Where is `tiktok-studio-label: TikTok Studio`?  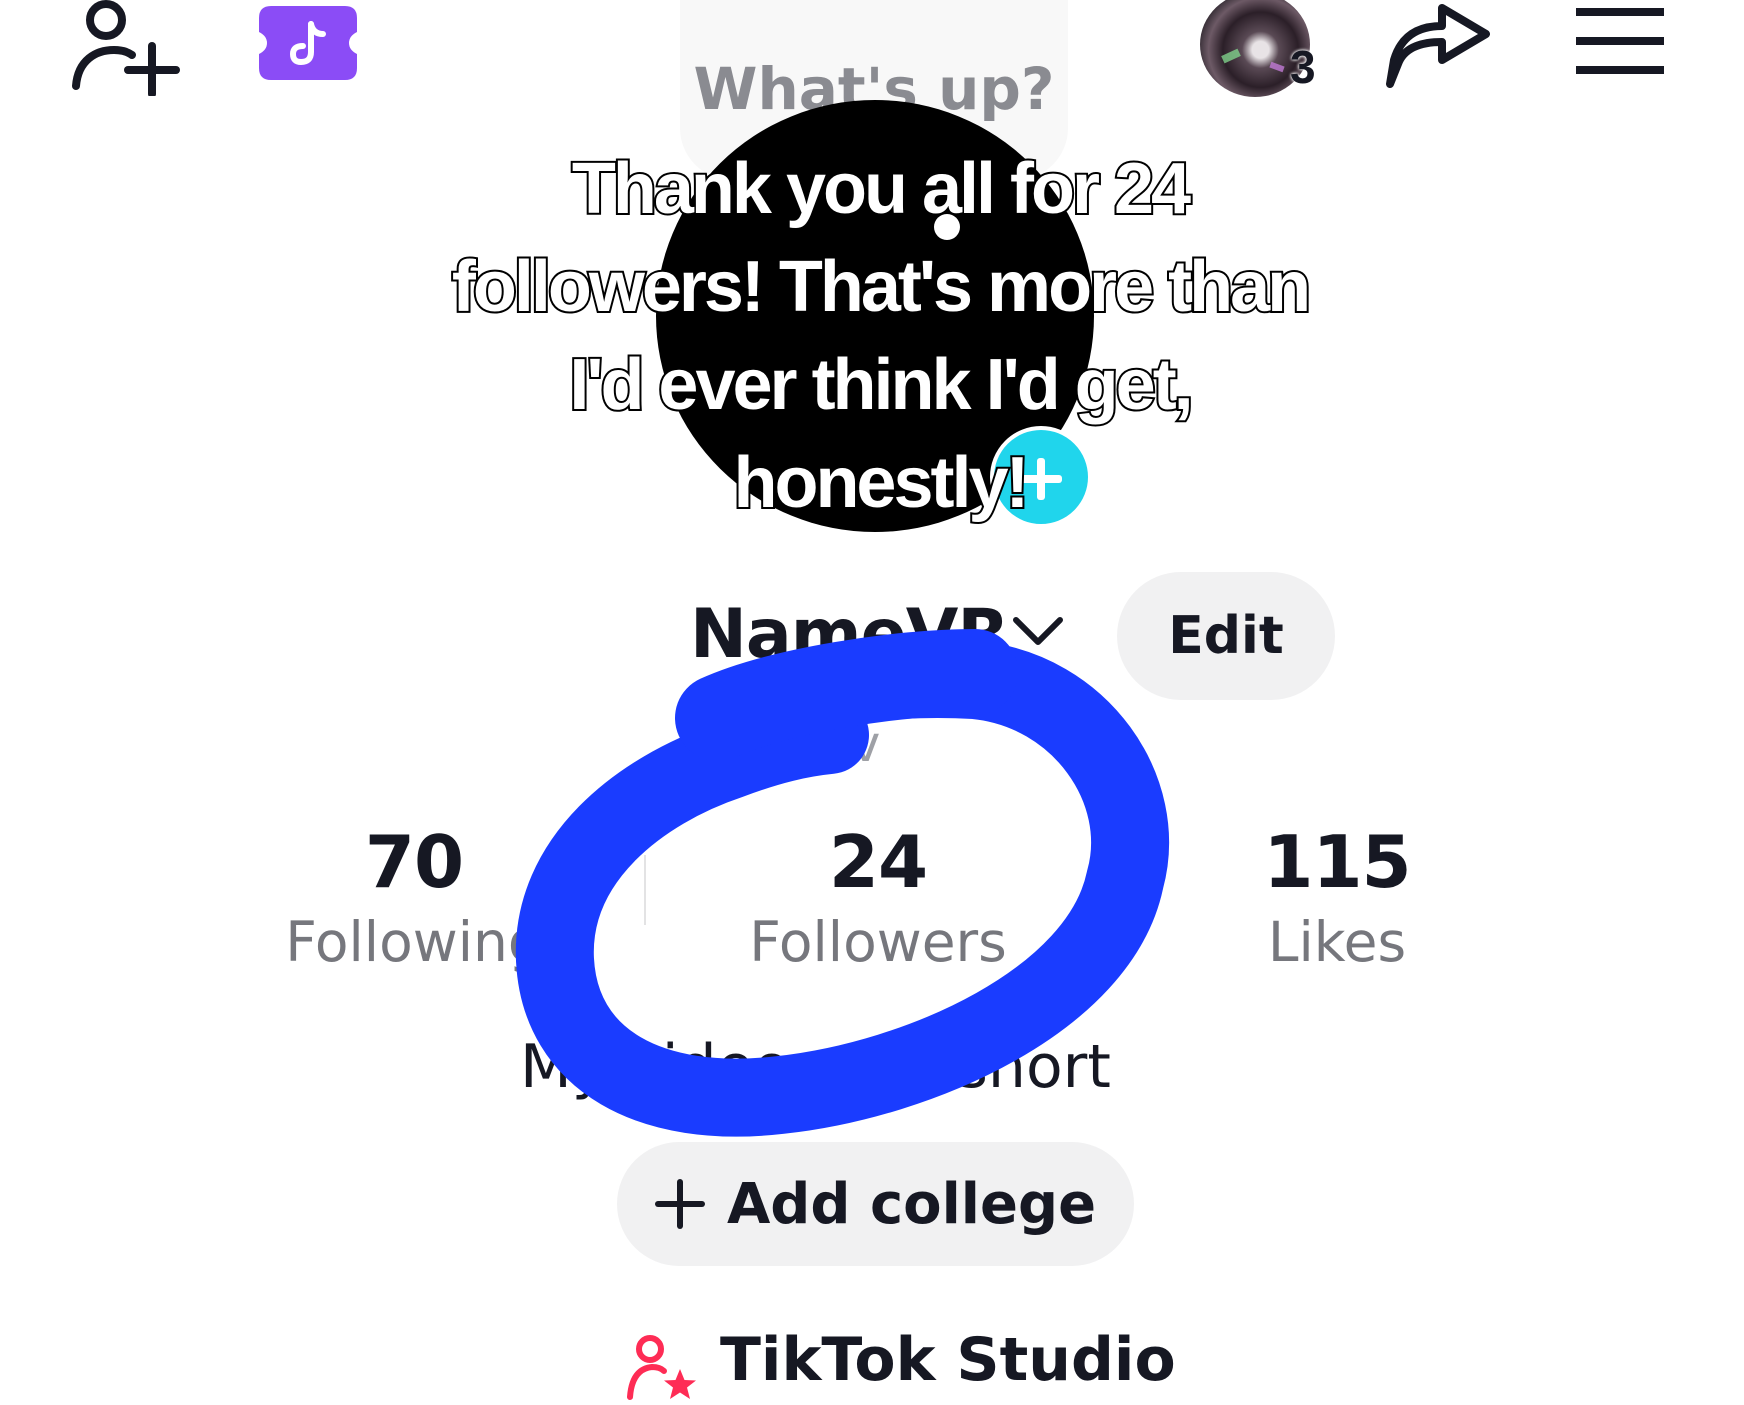
tiktok-studio-label: TikTok Studio is located at coordinates (948, 1360).